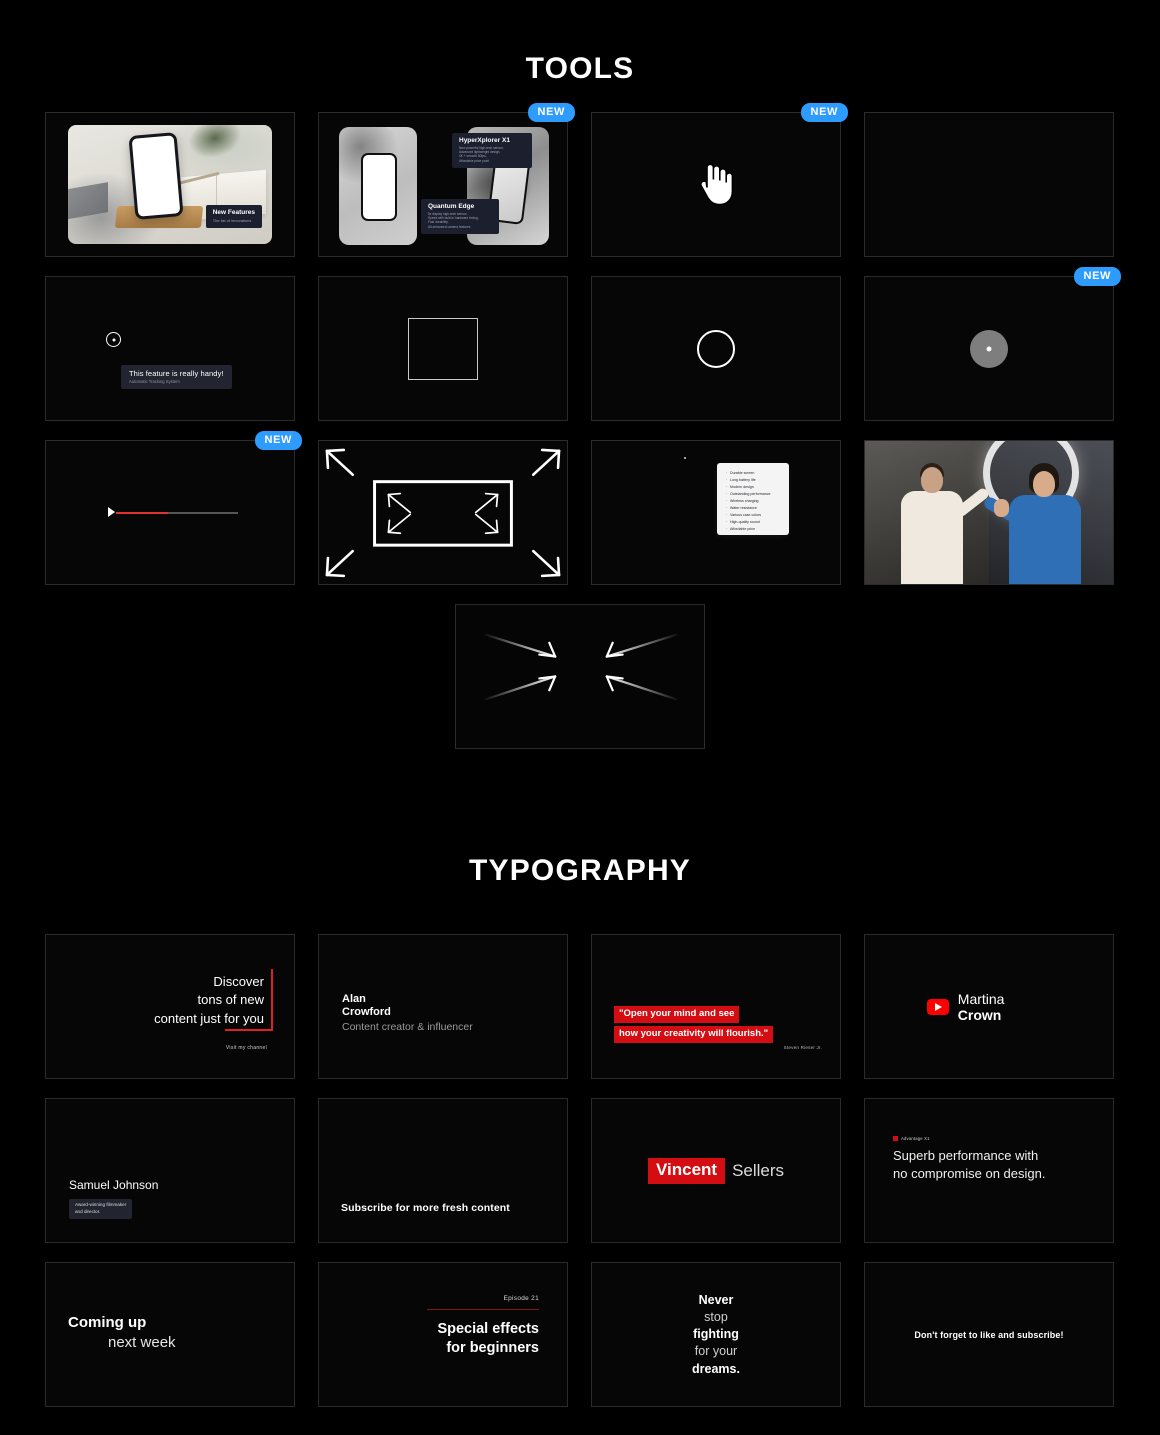 This screenshot has height=1435, width=1160. What do you see at coordinates (716, 1299) in the screenshot?
I see `line-1: Never` at bounding box center [716, 1299].